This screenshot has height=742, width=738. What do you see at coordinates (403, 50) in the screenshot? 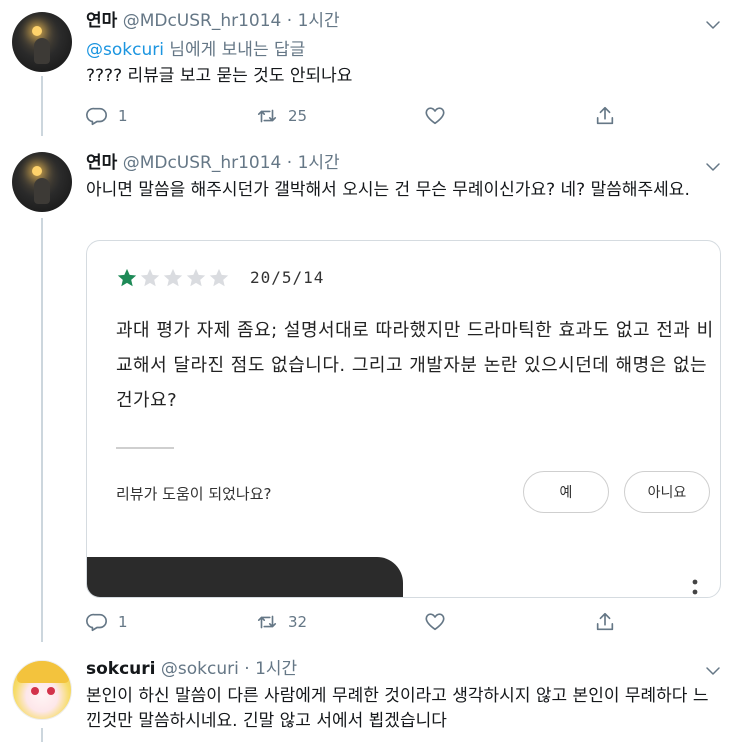
I see `replying-to: @sokcuri 님에게 보내는 답글` at bounding box center [403, 50].